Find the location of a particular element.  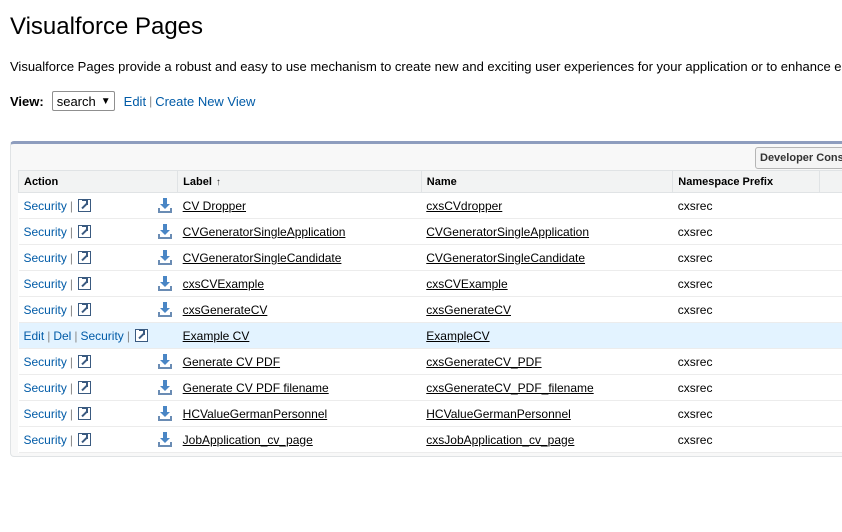

name-cell: cxsJobApplication_cv_page is located at coordinates (547, 439).